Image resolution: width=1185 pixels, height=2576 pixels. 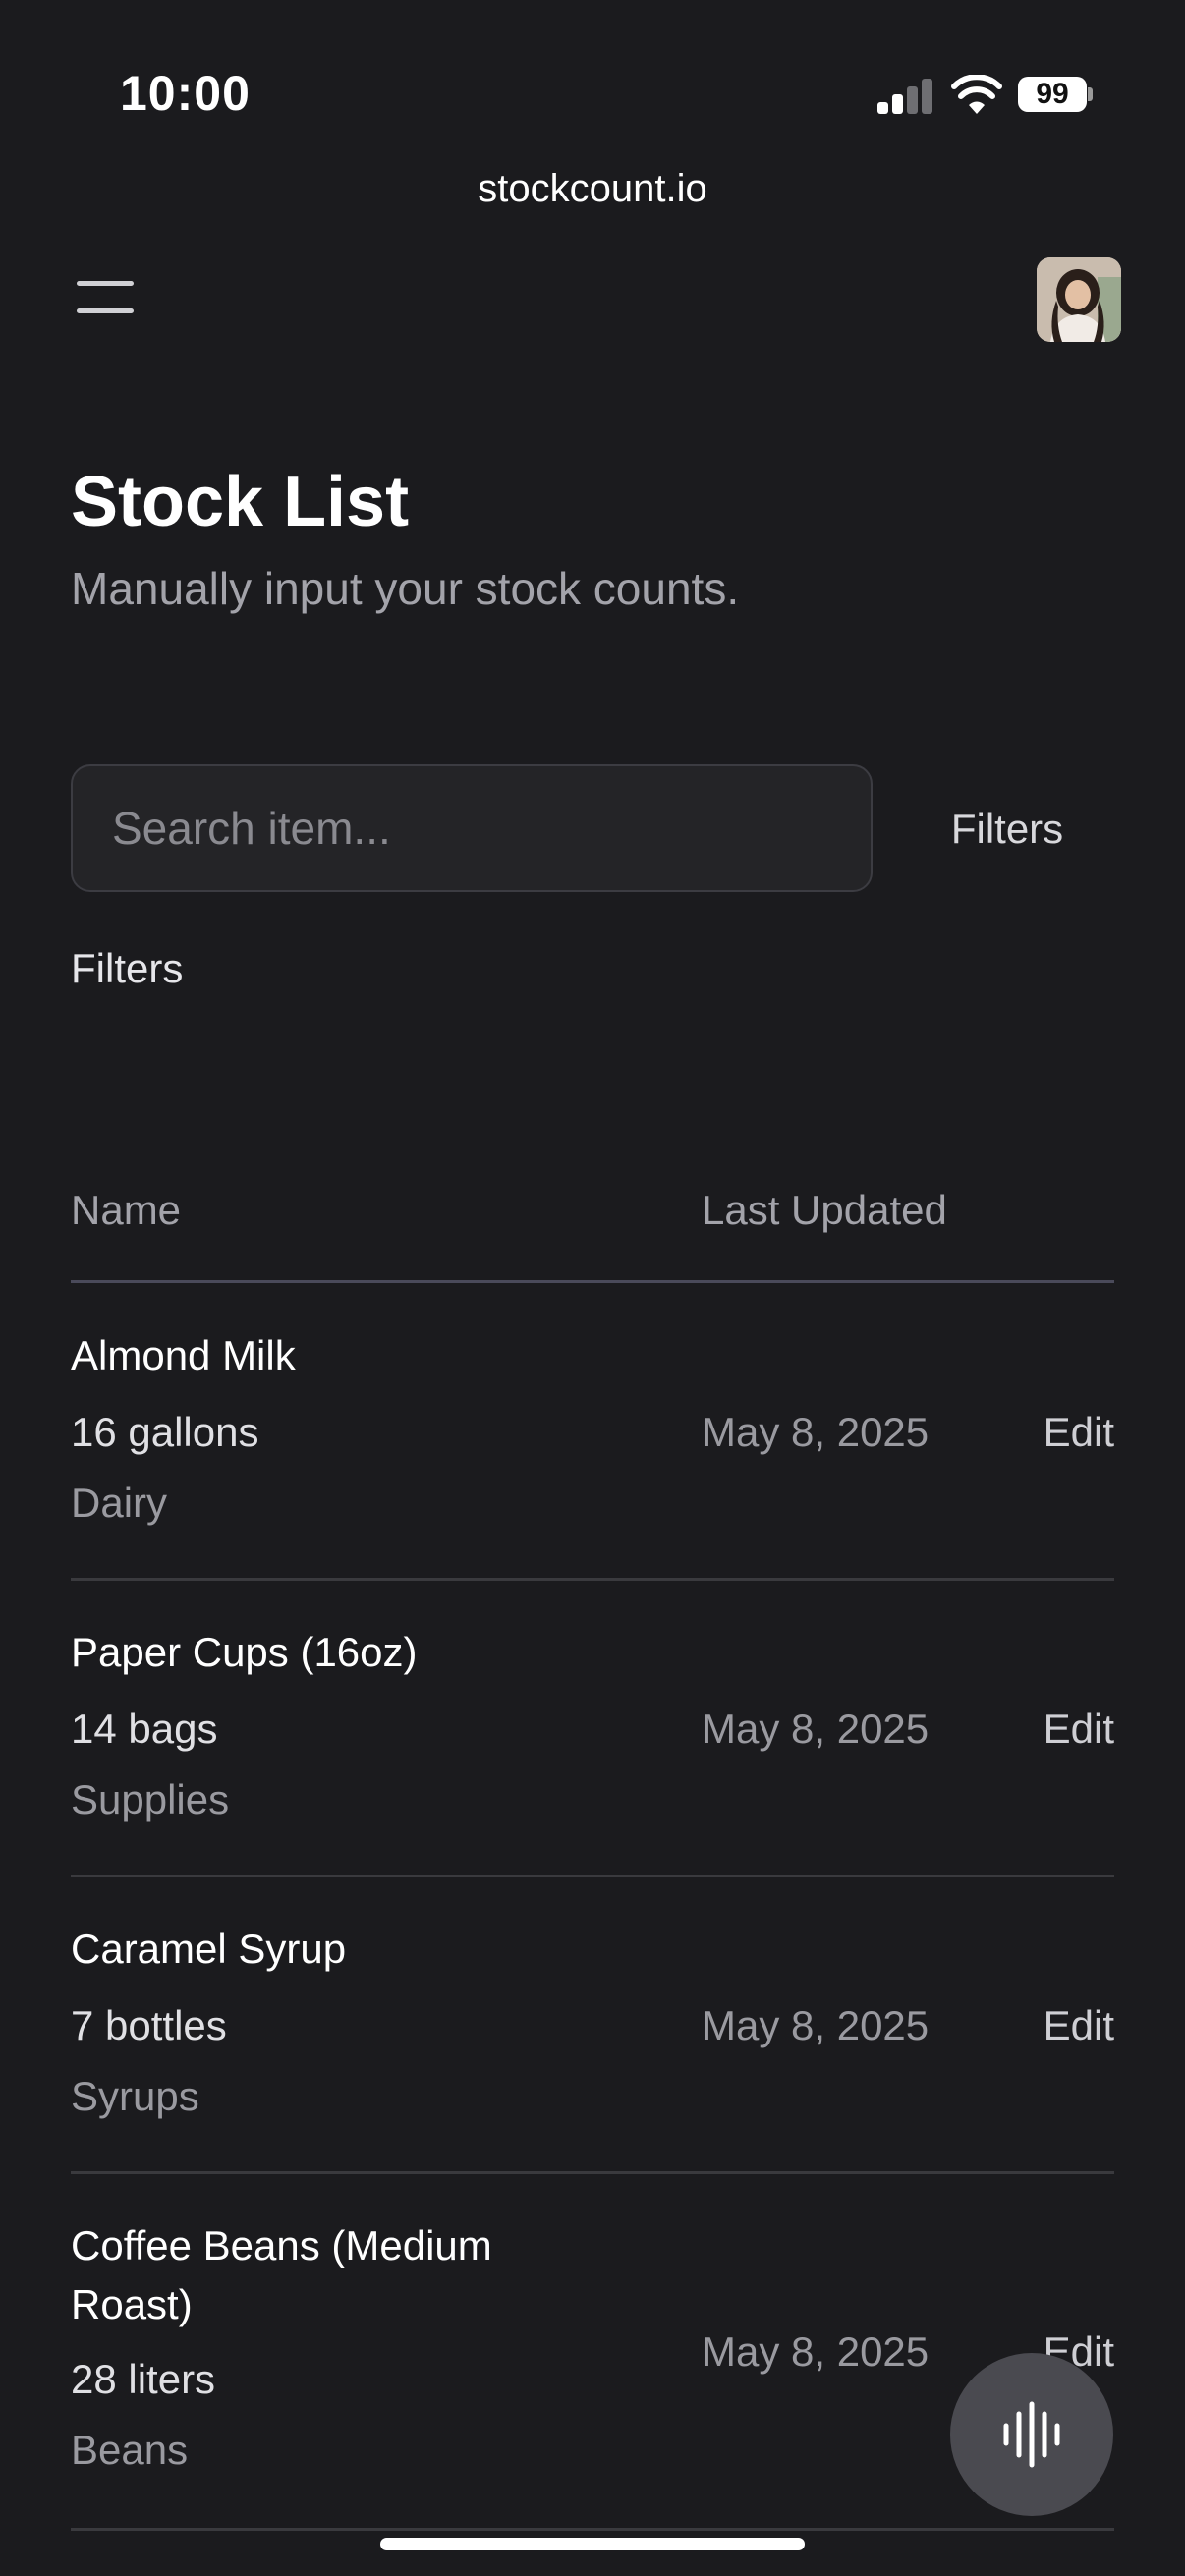 I want to click on status-bar: 10:00 99, so click(x=592, y=73).